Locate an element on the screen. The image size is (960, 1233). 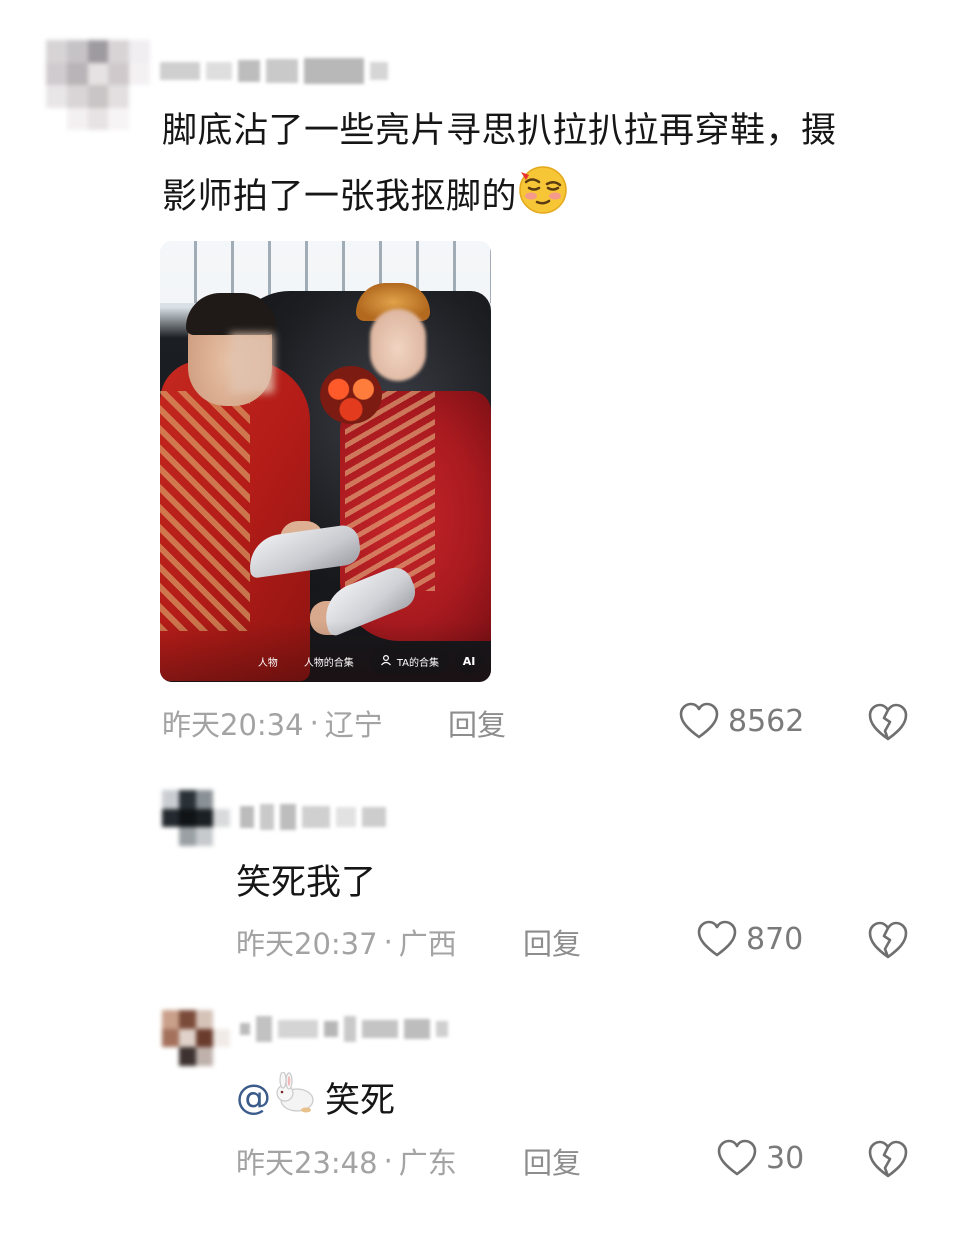
comment-photo: 人物 人物的合集 TA的合集 AI is located at coordinates (325, 461).